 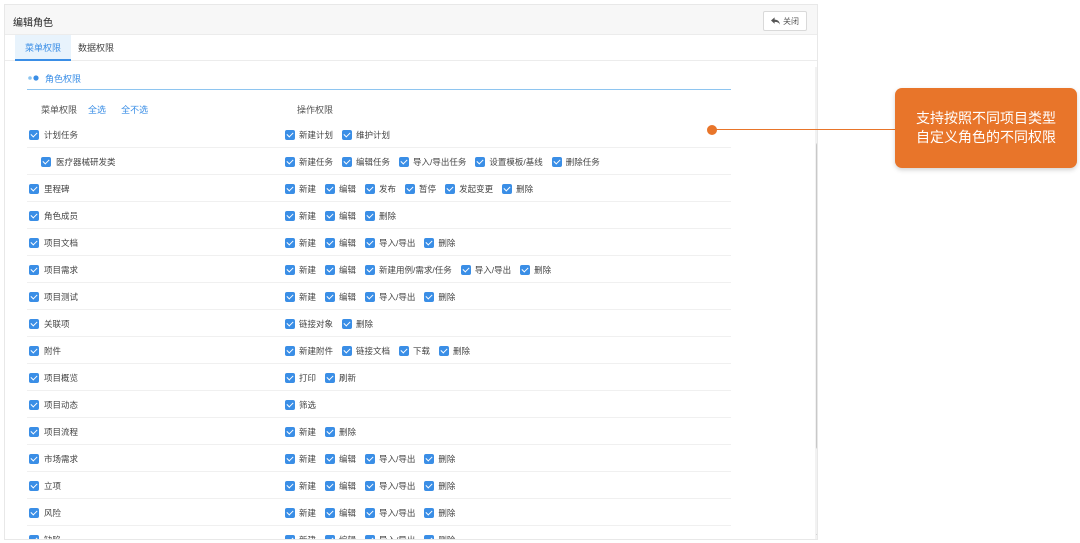 What do you see at coordinates (340, 378) in the screenshot?
I see `operation-item: 刷新` at bounding box center [340, 378].